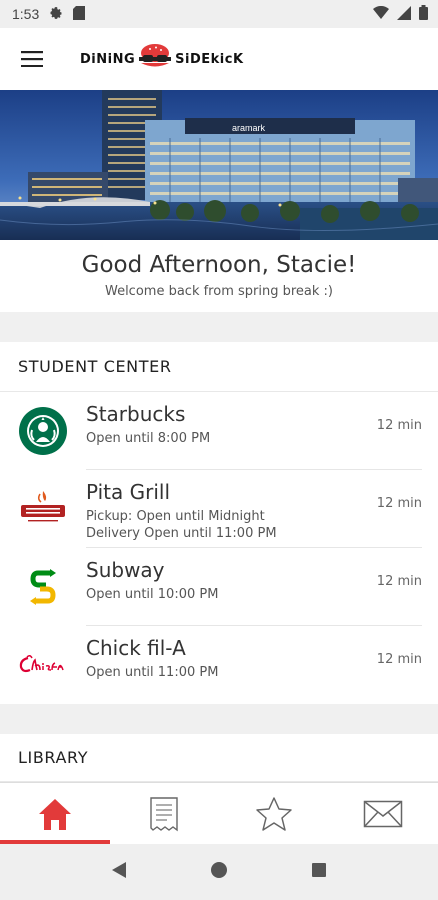 This screenshot has width=438, height=900. Describe the element at coordinates (56, 14) in the screenshot. I see `settings-gear-icon` at that location.